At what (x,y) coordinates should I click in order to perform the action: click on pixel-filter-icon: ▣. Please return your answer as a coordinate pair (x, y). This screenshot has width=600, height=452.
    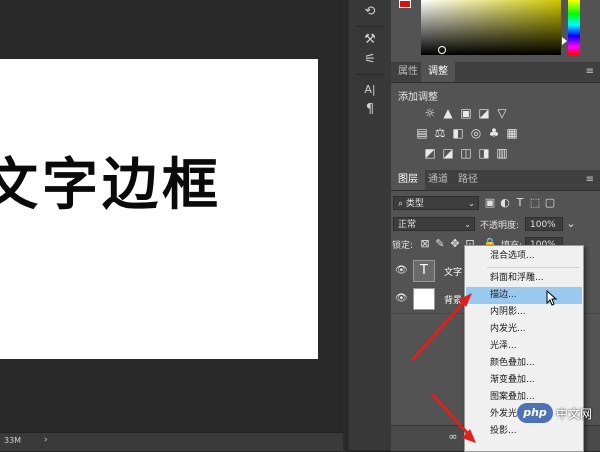
    Looking at the image, I should click on (490, 203).